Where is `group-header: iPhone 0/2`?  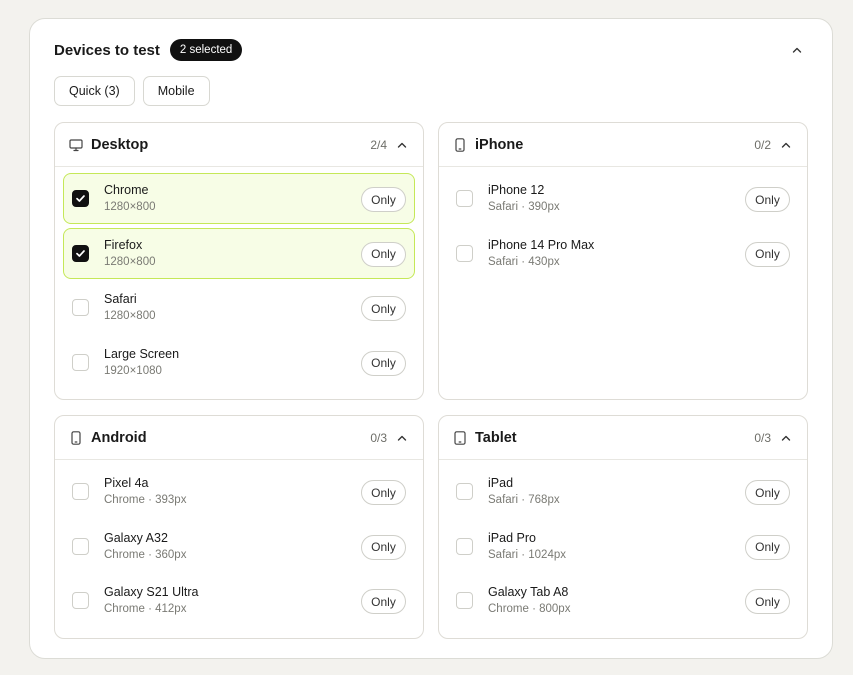 group-header: iPhone 0/2 is located at coordinates (623, 145).